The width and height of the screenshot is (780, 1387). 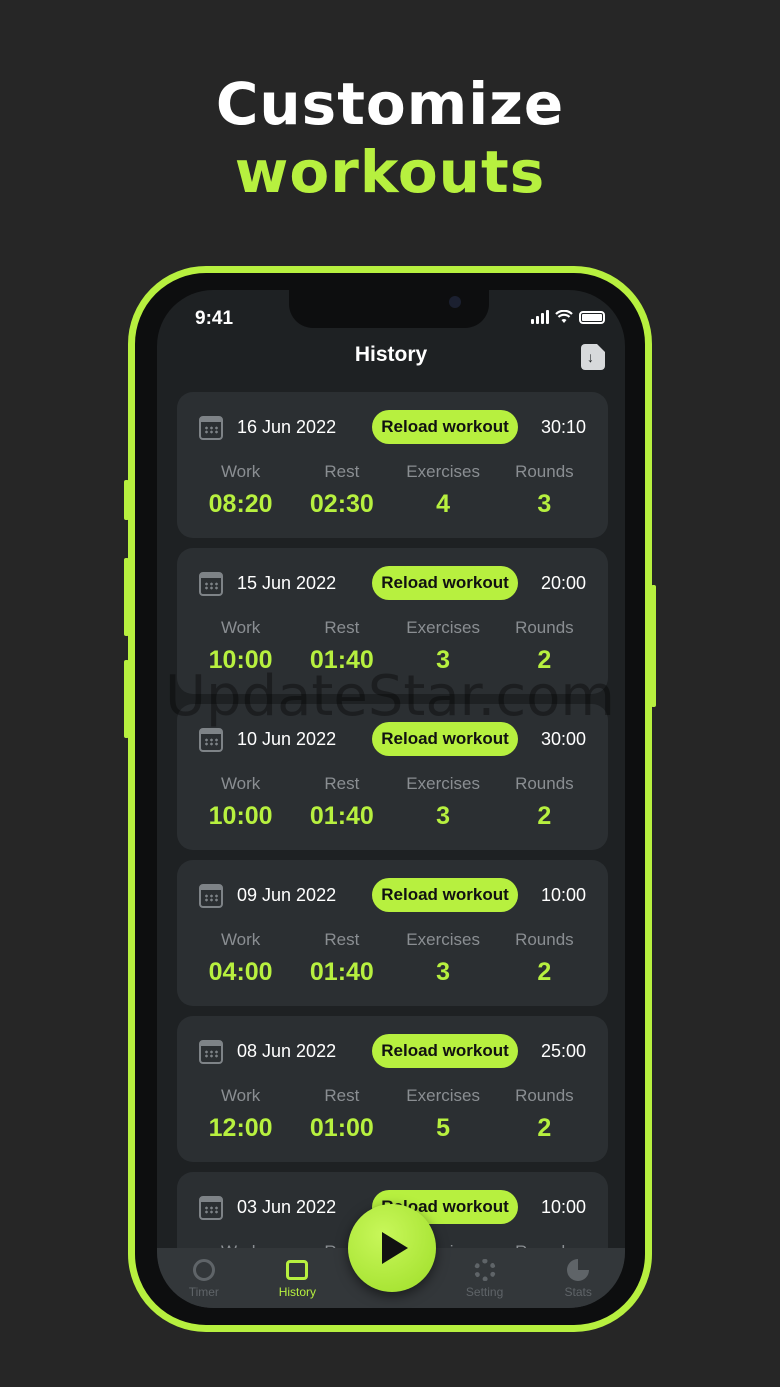 I want to click on notch, so click(x=389, y=309).